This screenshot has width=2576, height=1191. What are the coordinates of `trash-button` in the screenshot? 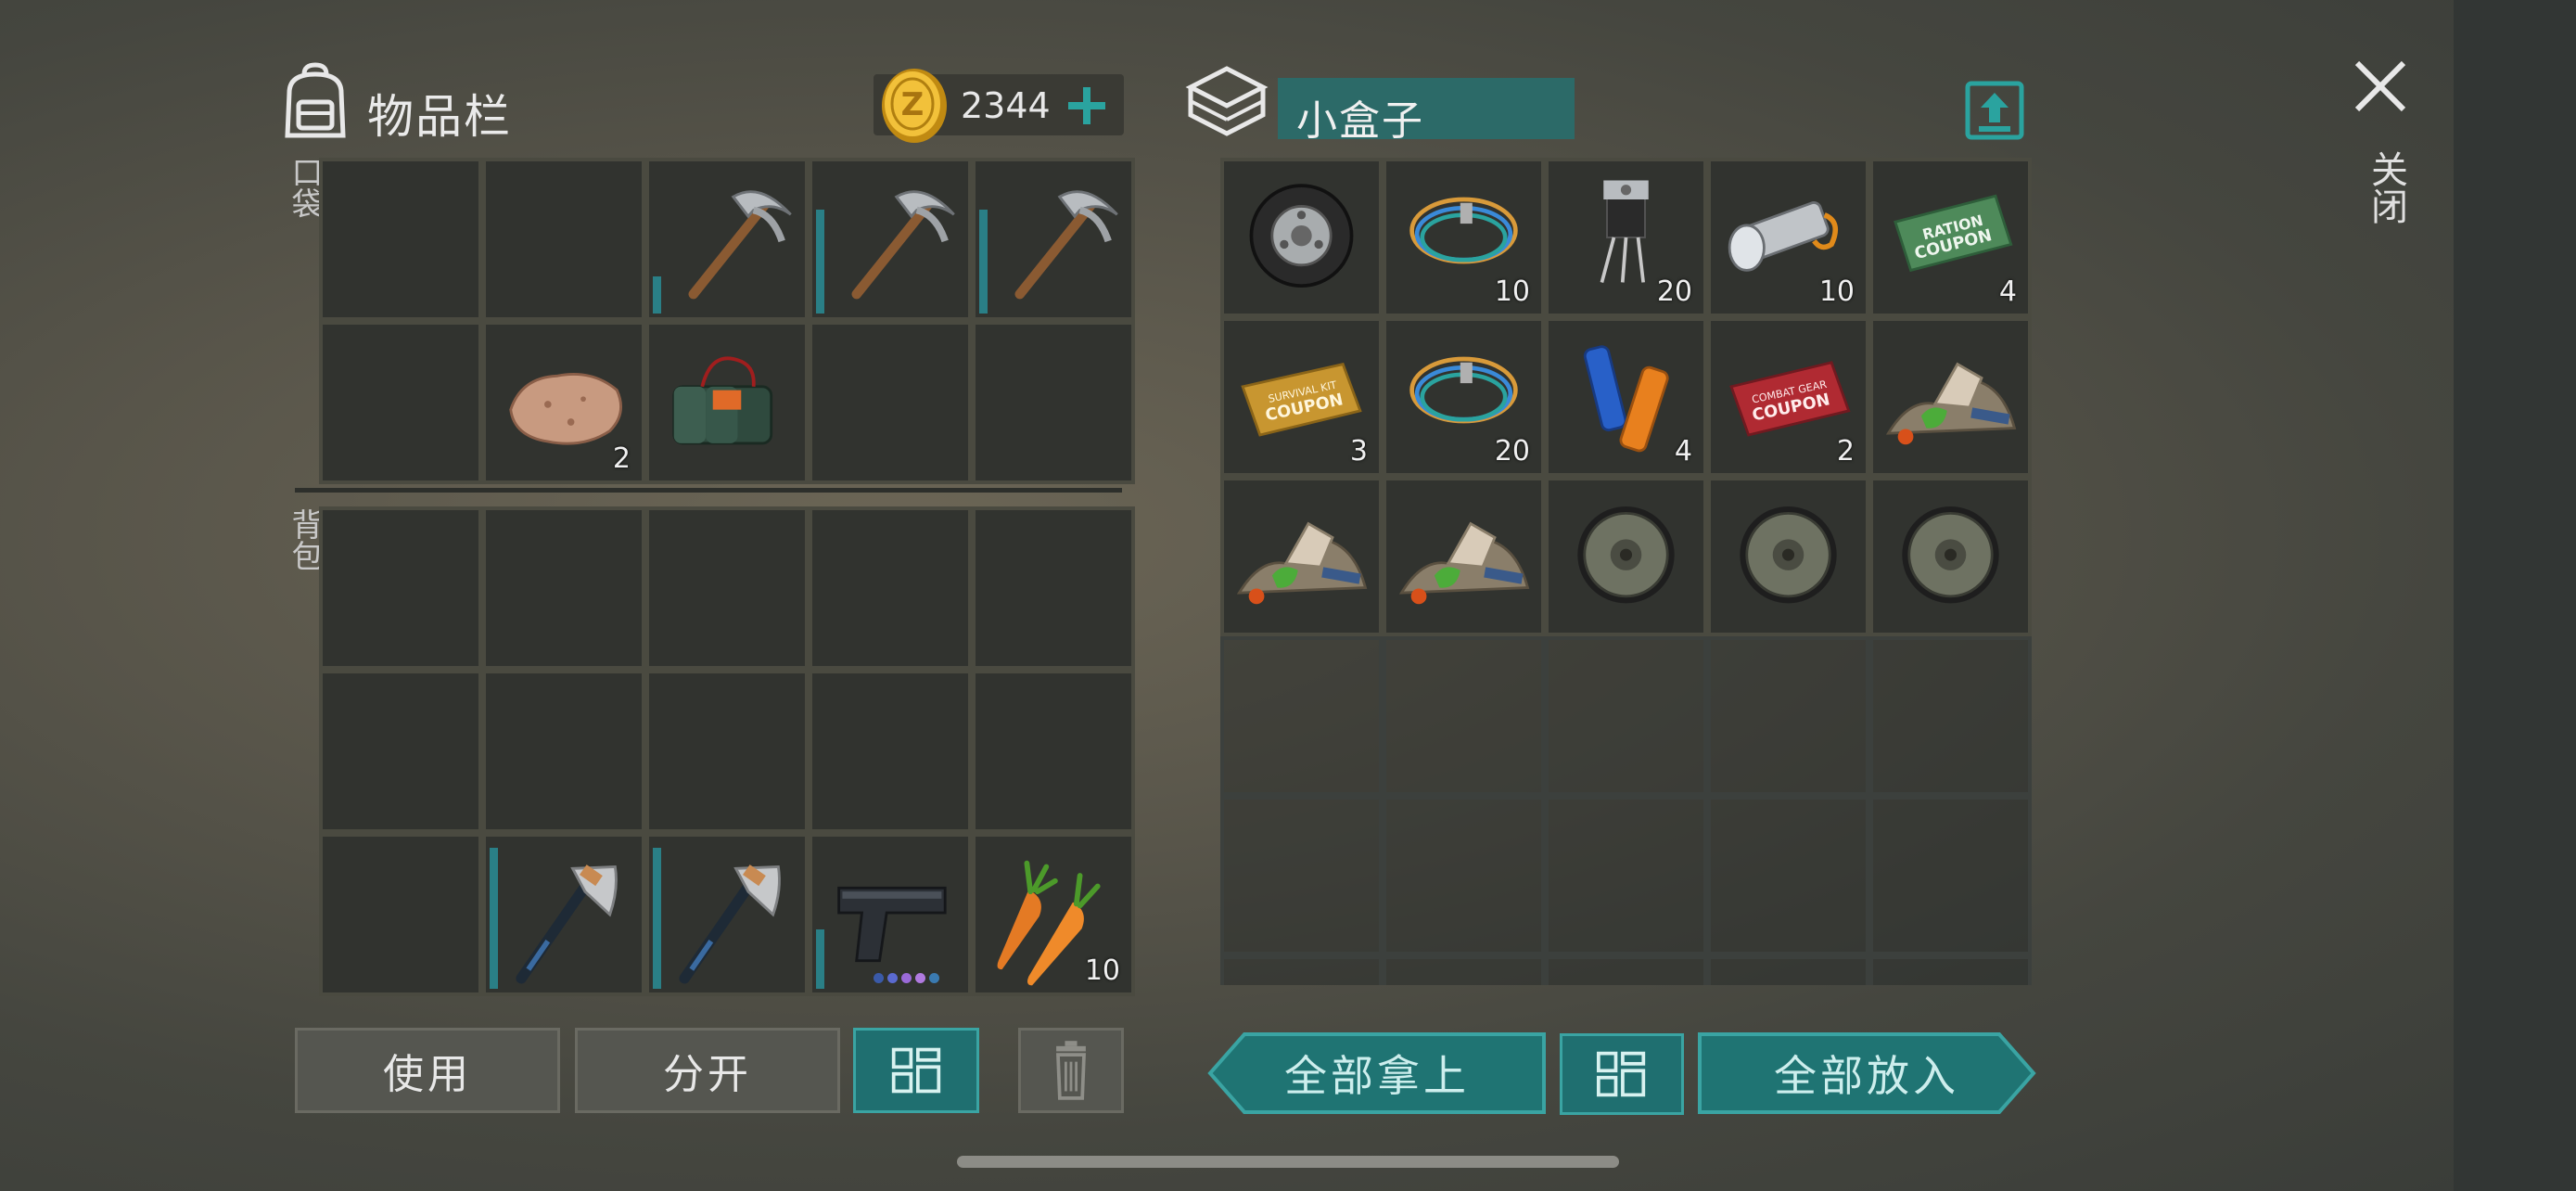 It's located at (1071, 1070).